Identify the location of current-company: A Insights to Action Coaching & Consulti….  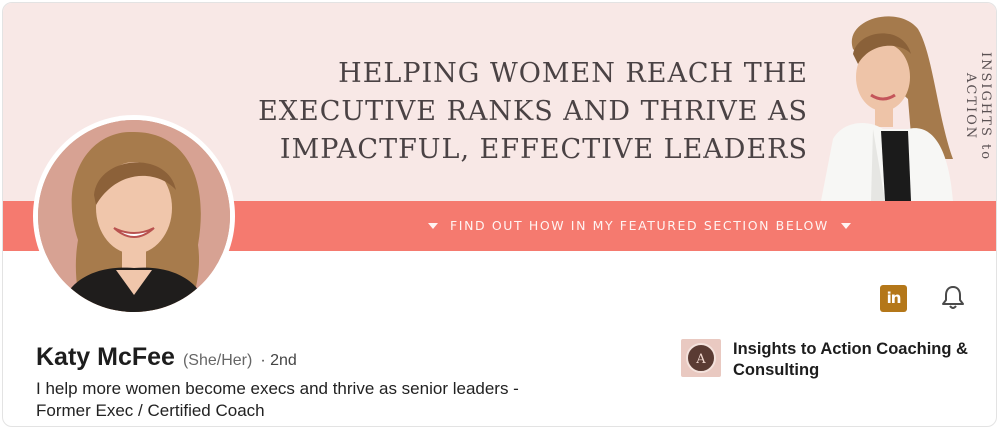
(832, 360).